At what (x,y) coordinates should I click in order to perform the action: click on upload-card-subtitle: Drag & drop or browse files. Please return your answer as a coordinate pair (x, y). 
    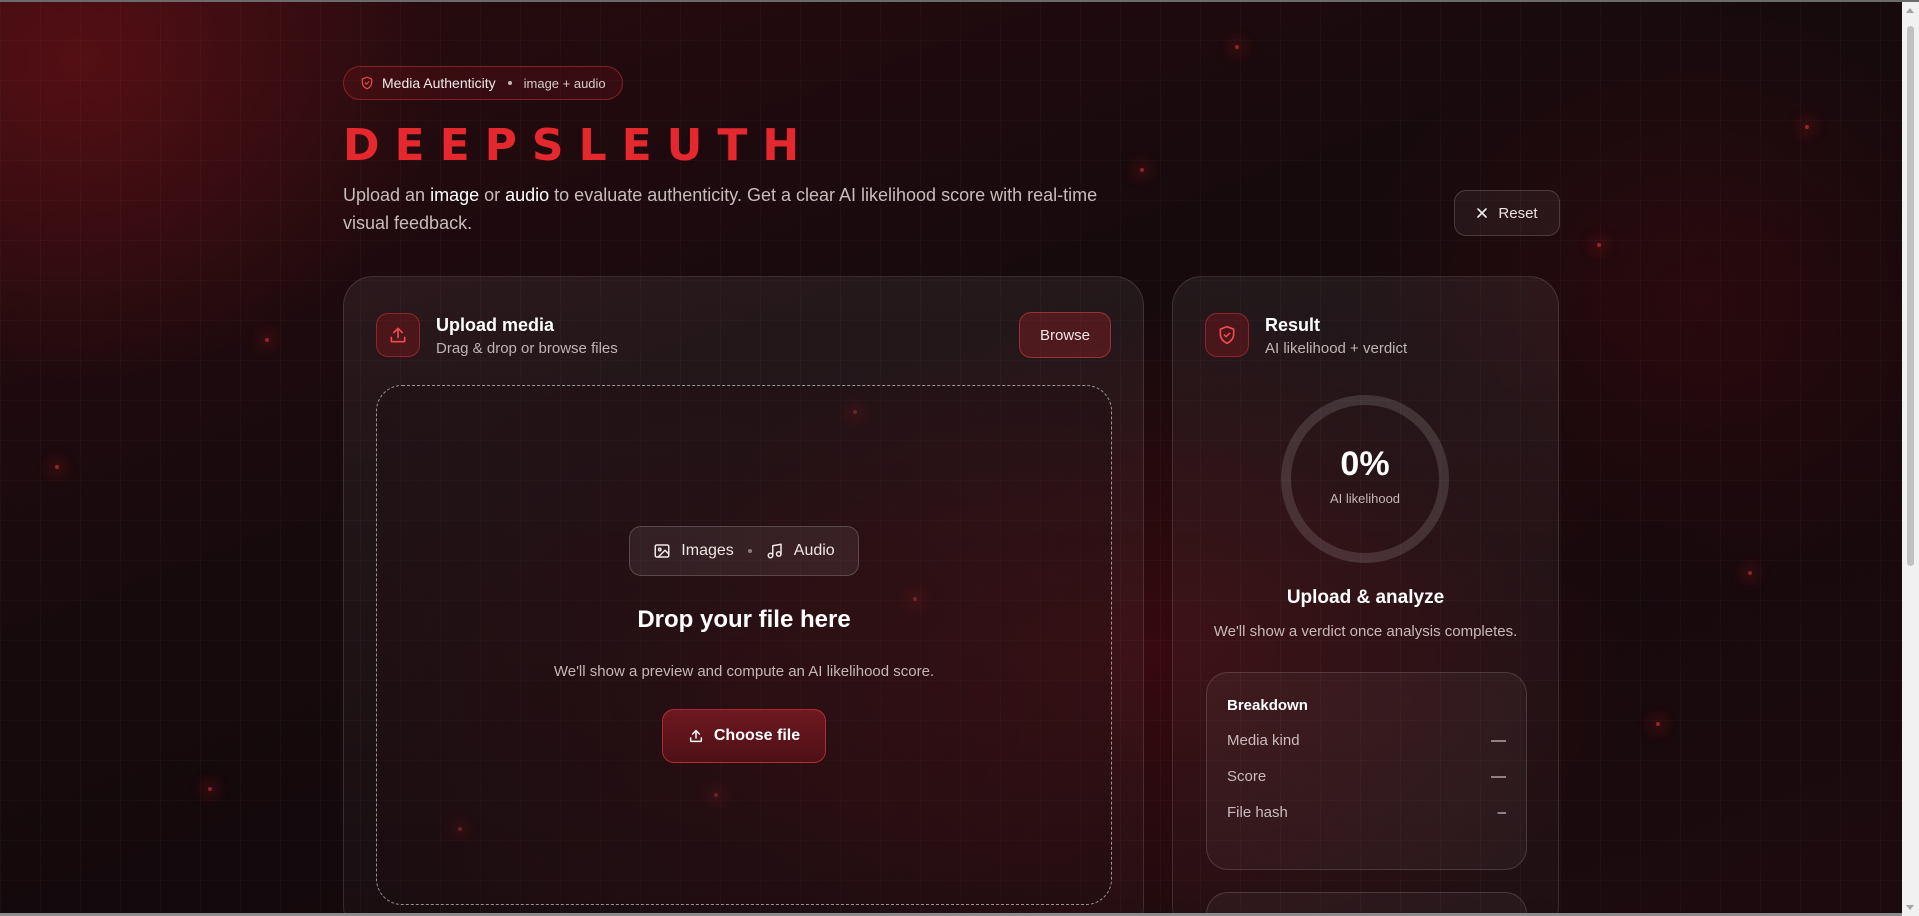
    Looking at the image, I should click on (527, 348).